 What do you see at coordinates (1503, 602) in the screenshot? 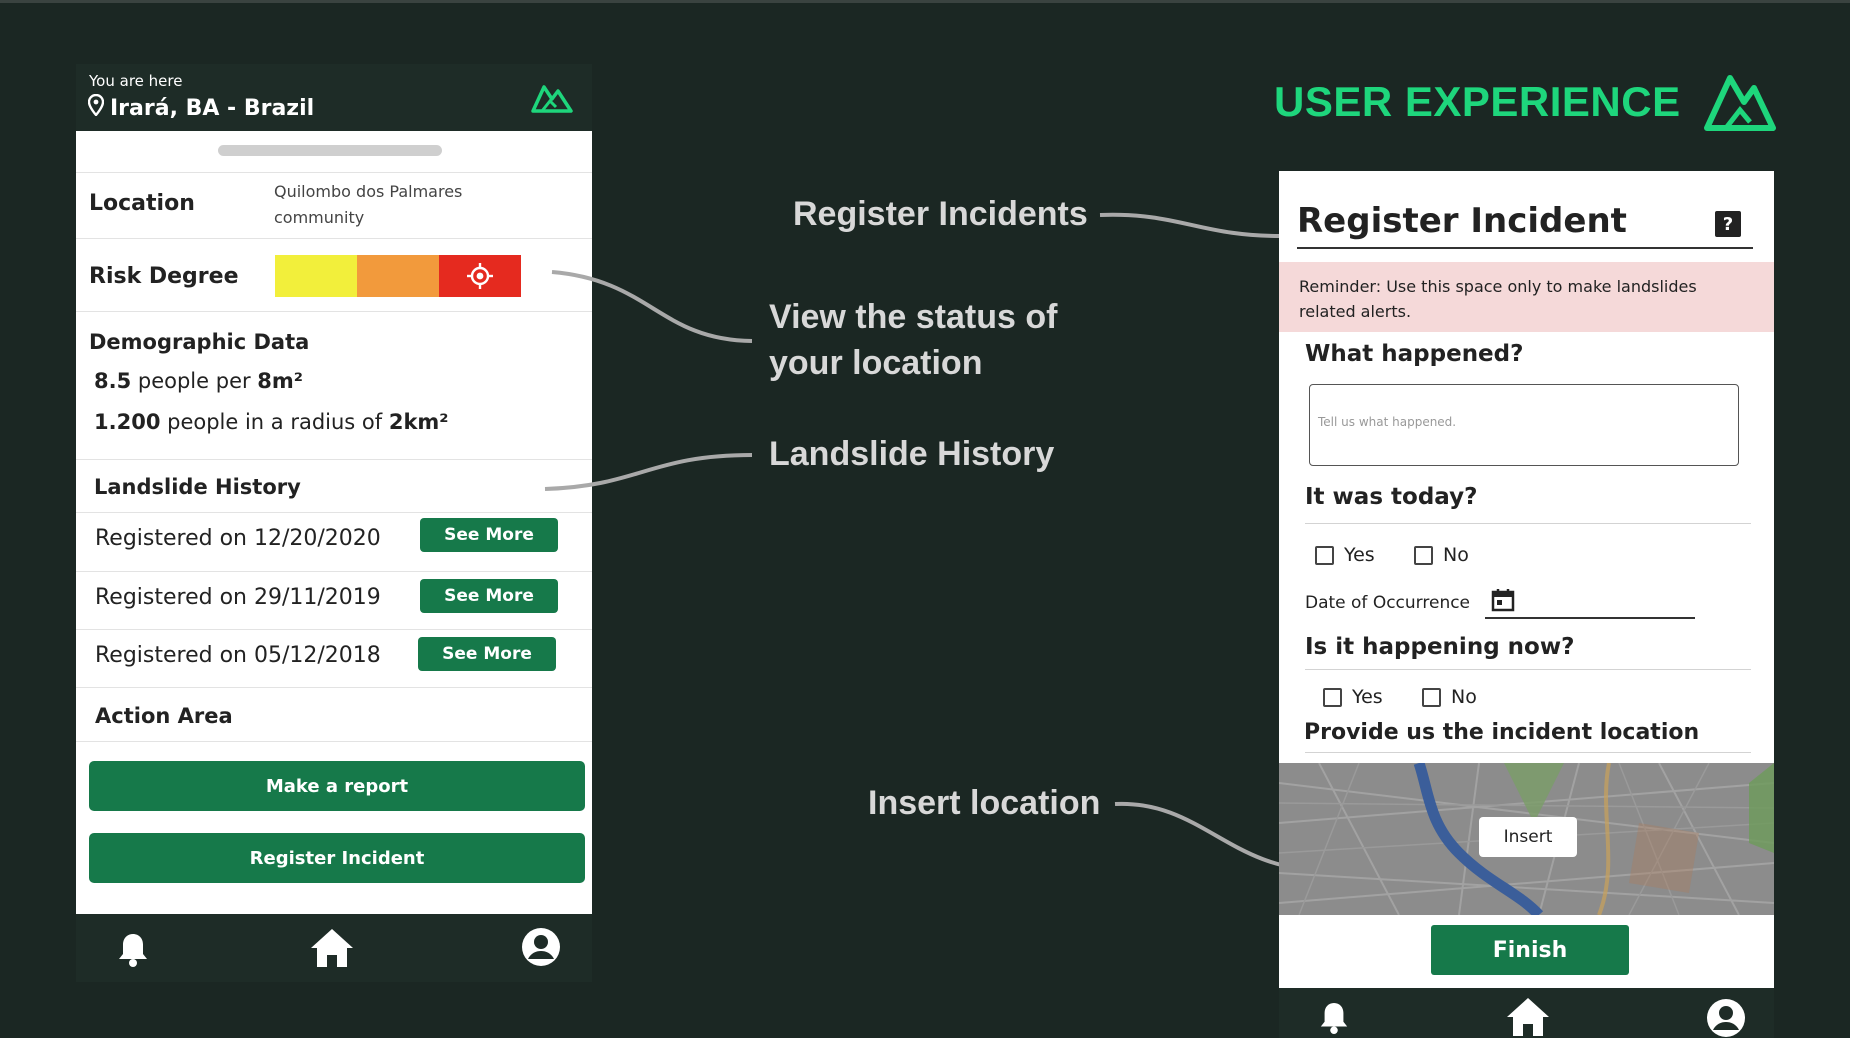
I see `calendar-icon` at bounding box center [1503, 602].